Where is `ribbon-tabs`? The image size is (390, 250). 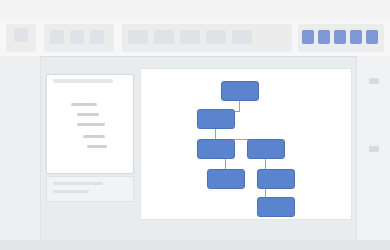
ribbon-tabs is located at coordinates (195, 16).